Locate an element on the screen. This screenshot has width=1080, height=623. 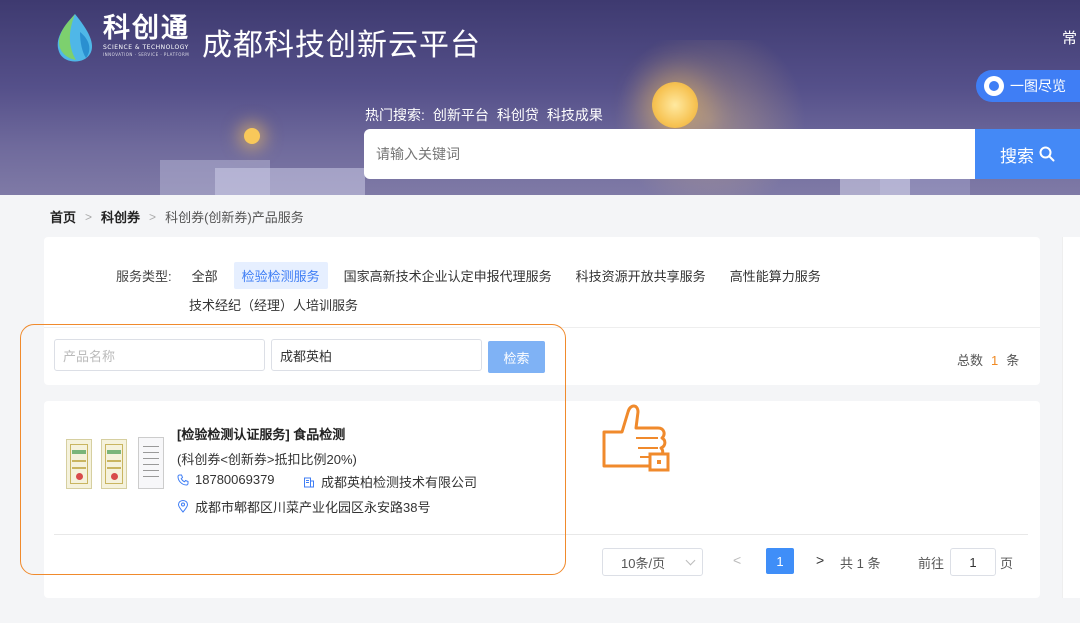
filter-tag-computing: 高性能算力服务 is located at coordinates (775, 275).